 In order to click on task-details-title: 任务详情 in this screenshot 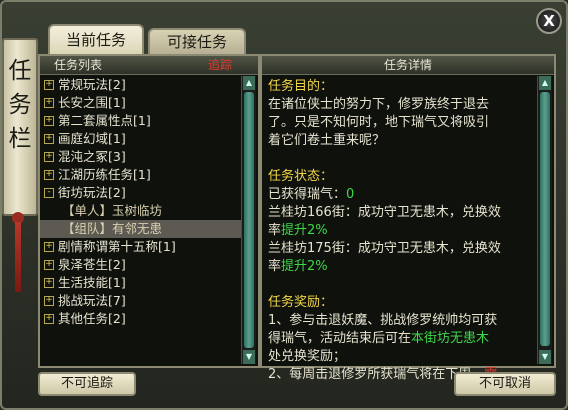, I will do `click(407, 65)`.